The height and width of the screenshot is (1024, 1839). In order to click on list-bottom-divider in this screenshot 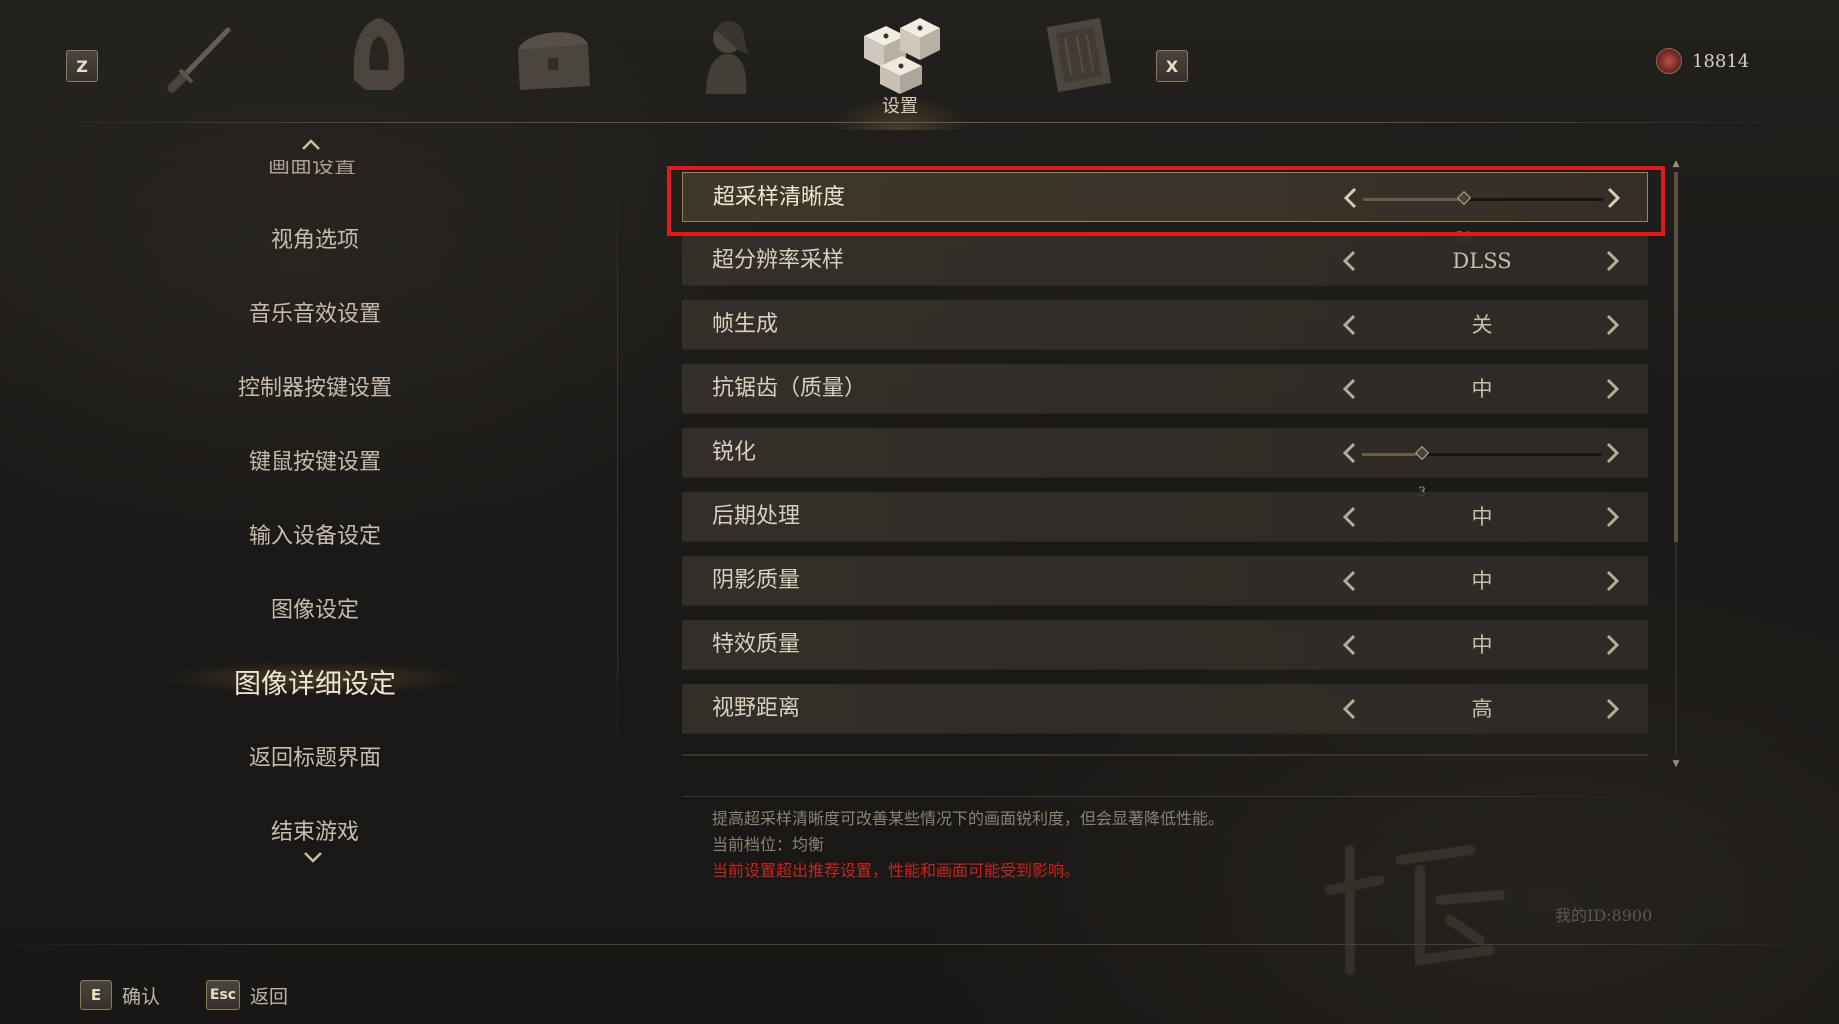, I will do `click(1165, 755)`.